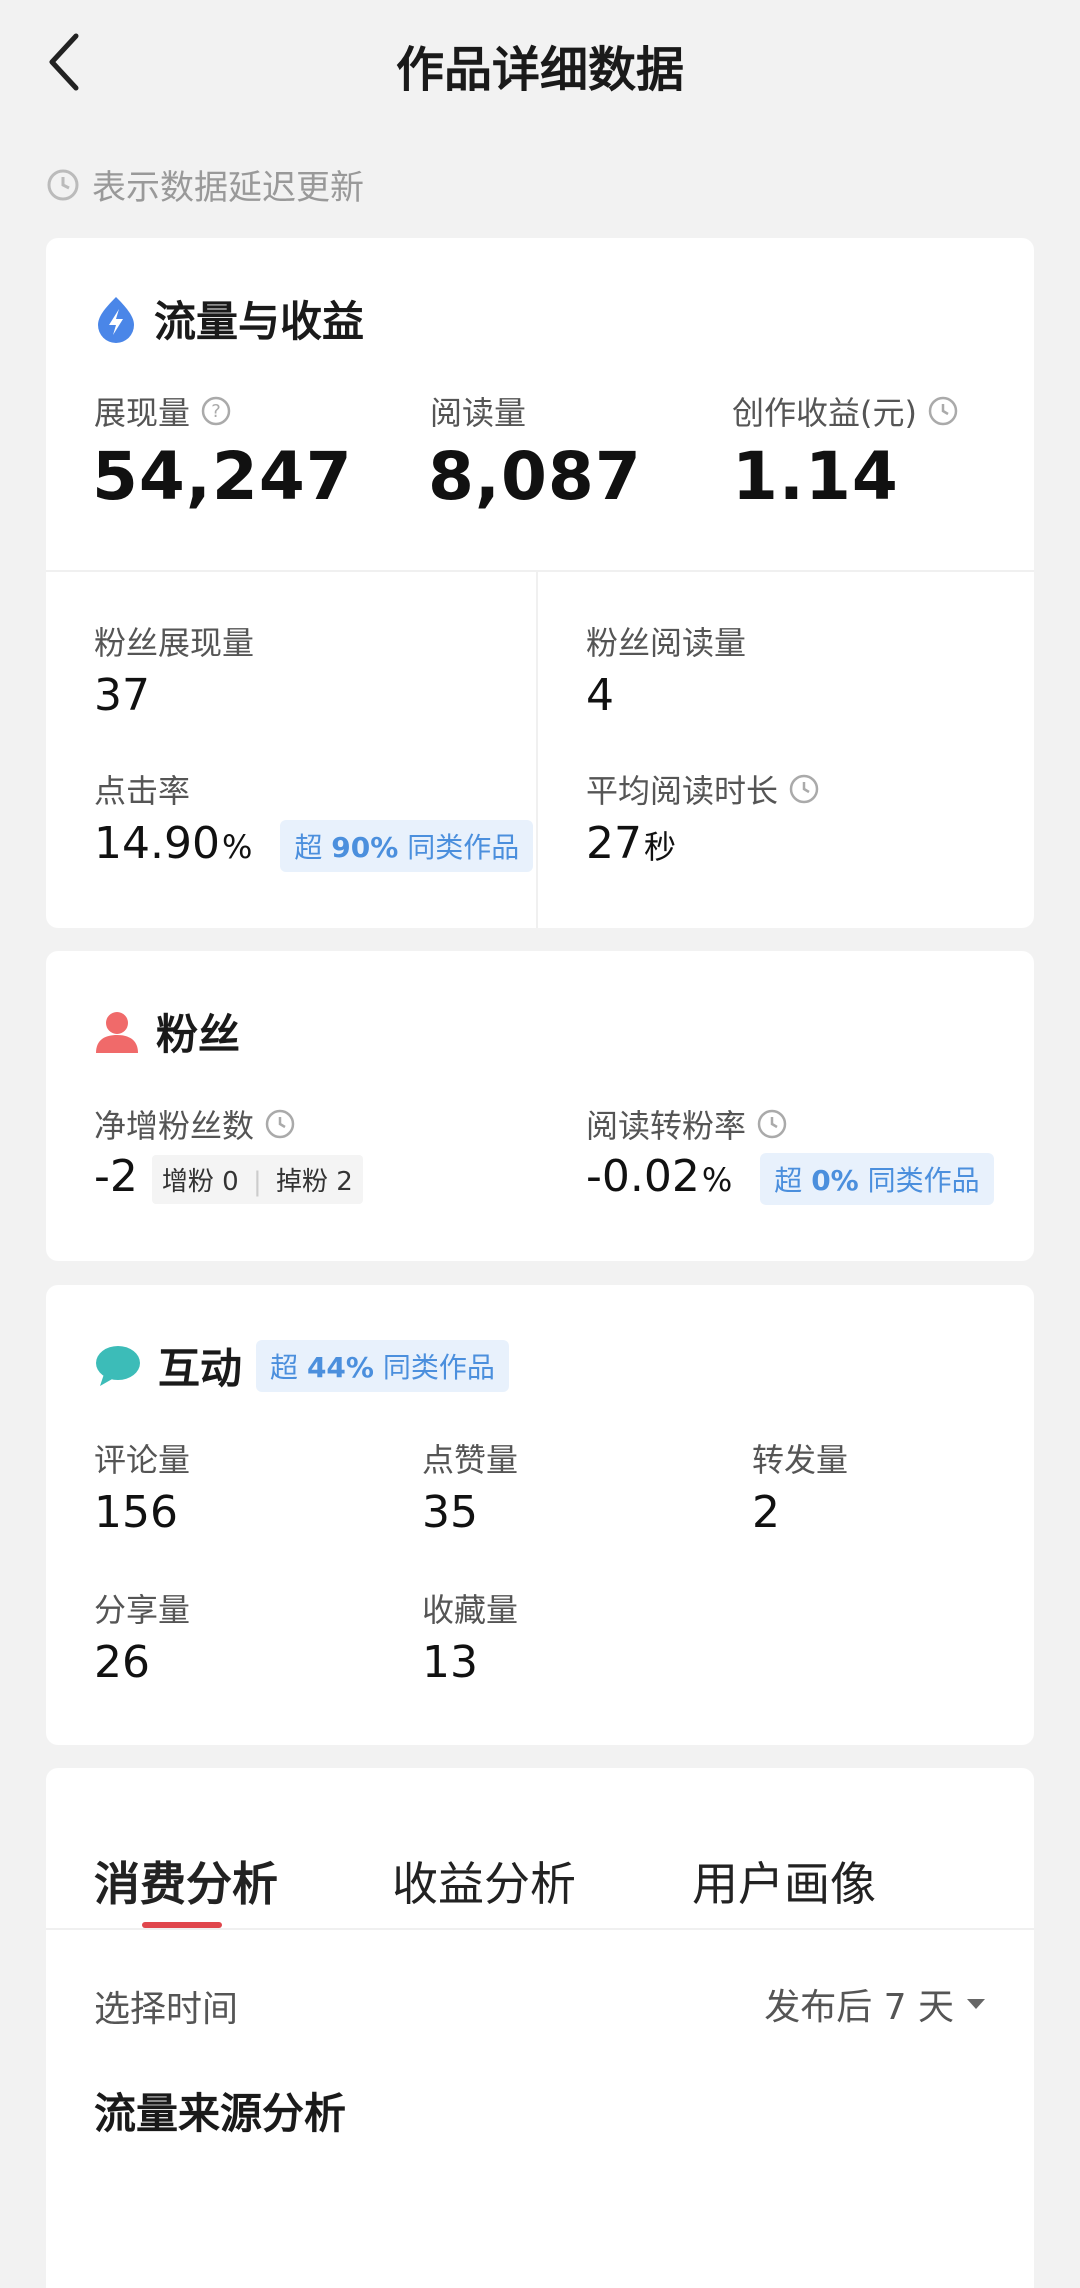 The image size is (1080, 2288). I want to click on traffic-source-title: 流量来源分析, so click(220, 2113).